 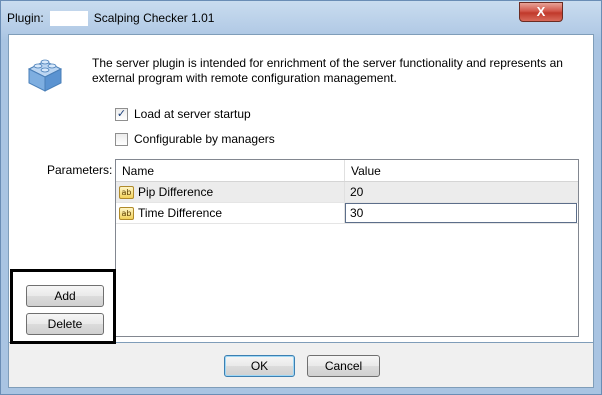 I want to click on close-button: X, so click(x=541, y=12).